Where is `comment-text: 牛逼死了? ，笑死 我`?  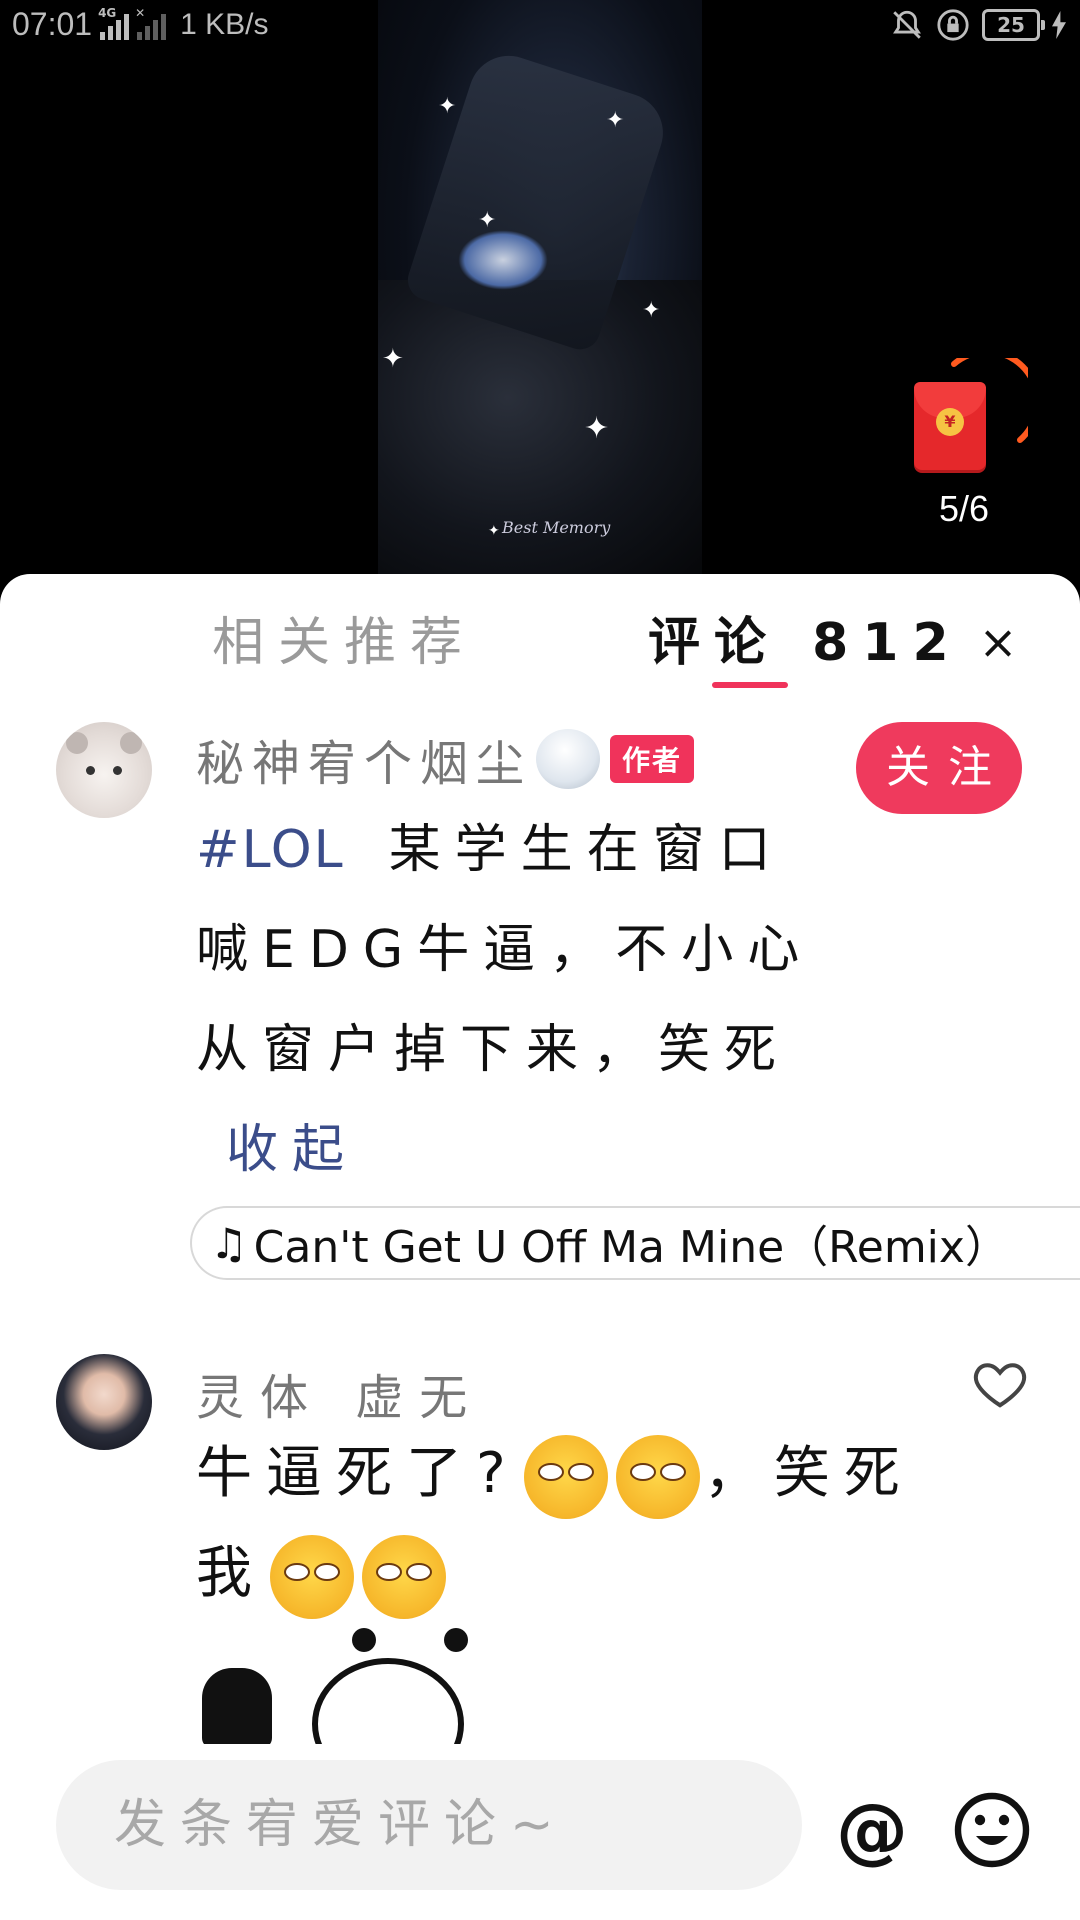
comment-text: 牛逼死了? ，笑死 我 is located at coordinates (576, 1524).